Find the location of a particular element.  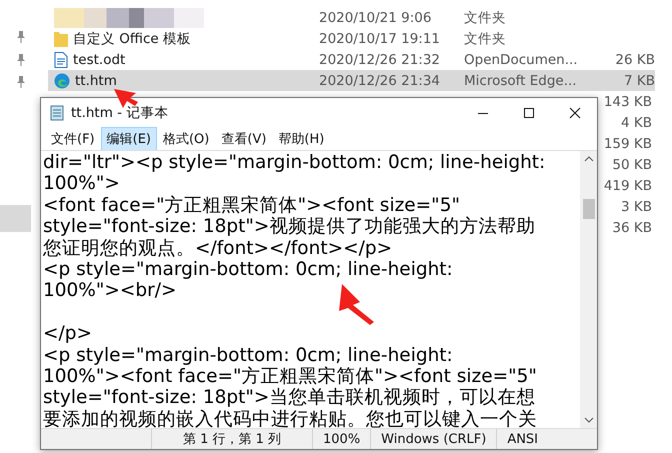

file-date: 2020/10/21 9:06 is located at coordinates (375, 18).